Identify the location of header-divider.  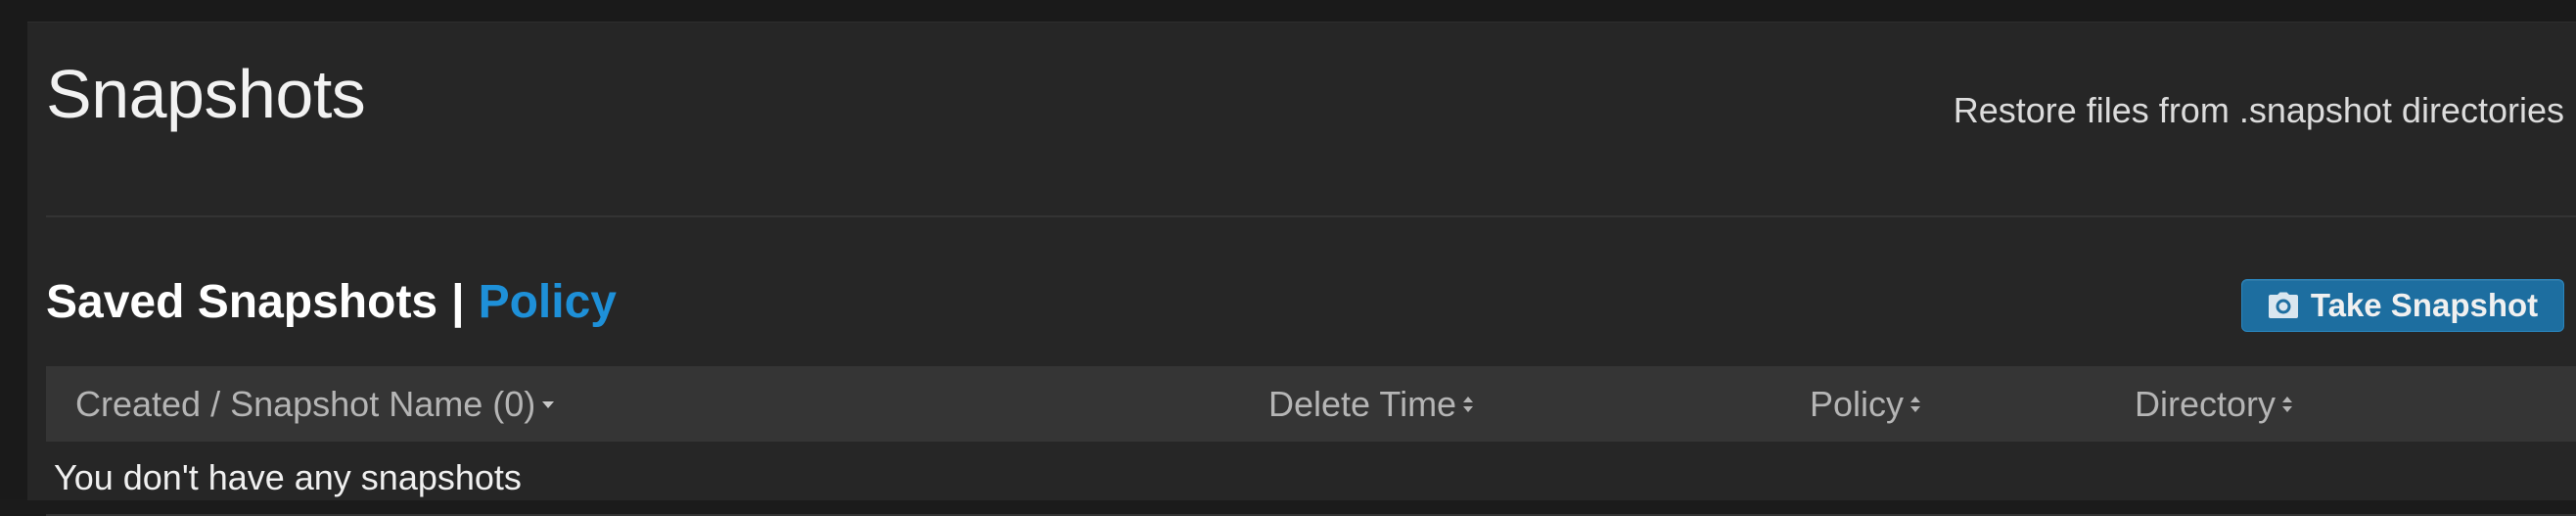
(1311, 216).